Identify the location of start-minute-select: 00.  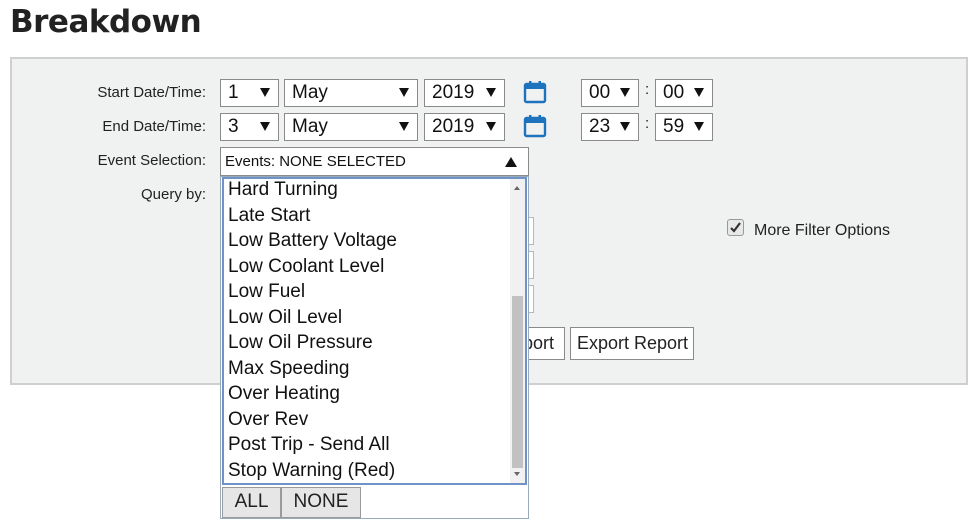
(684, 93).